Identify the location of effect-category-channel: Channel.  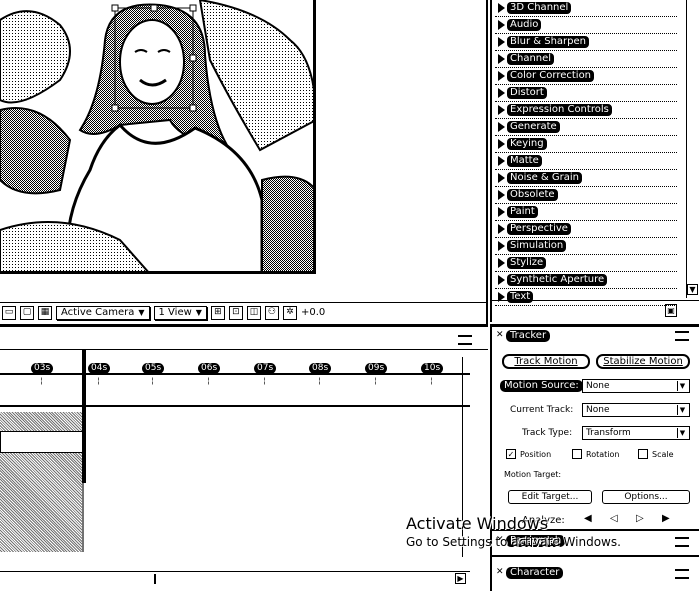
(586, 59).